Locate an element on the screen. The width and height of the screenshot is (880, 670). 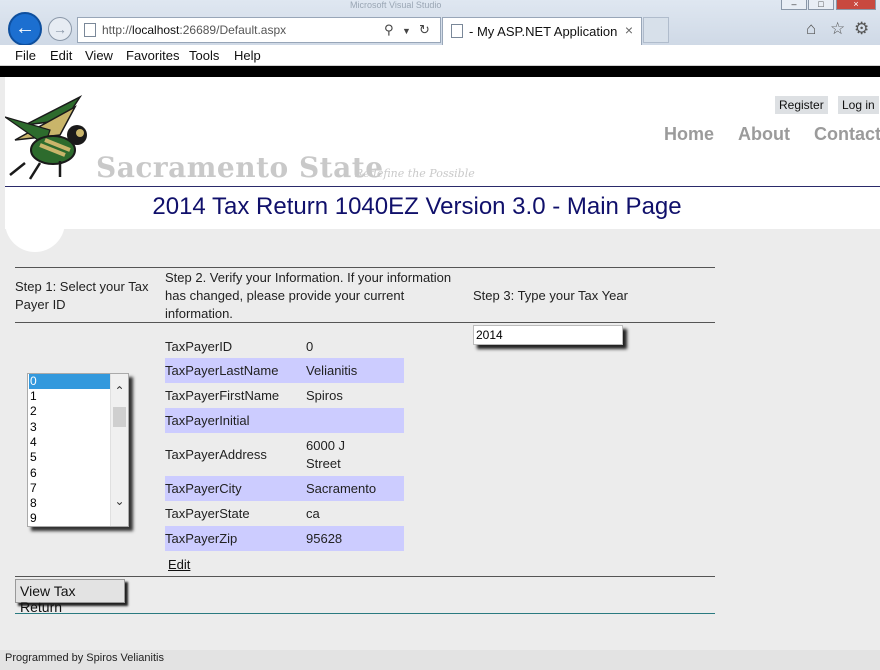
minimize-button: – is located at coordinates (794, 5).